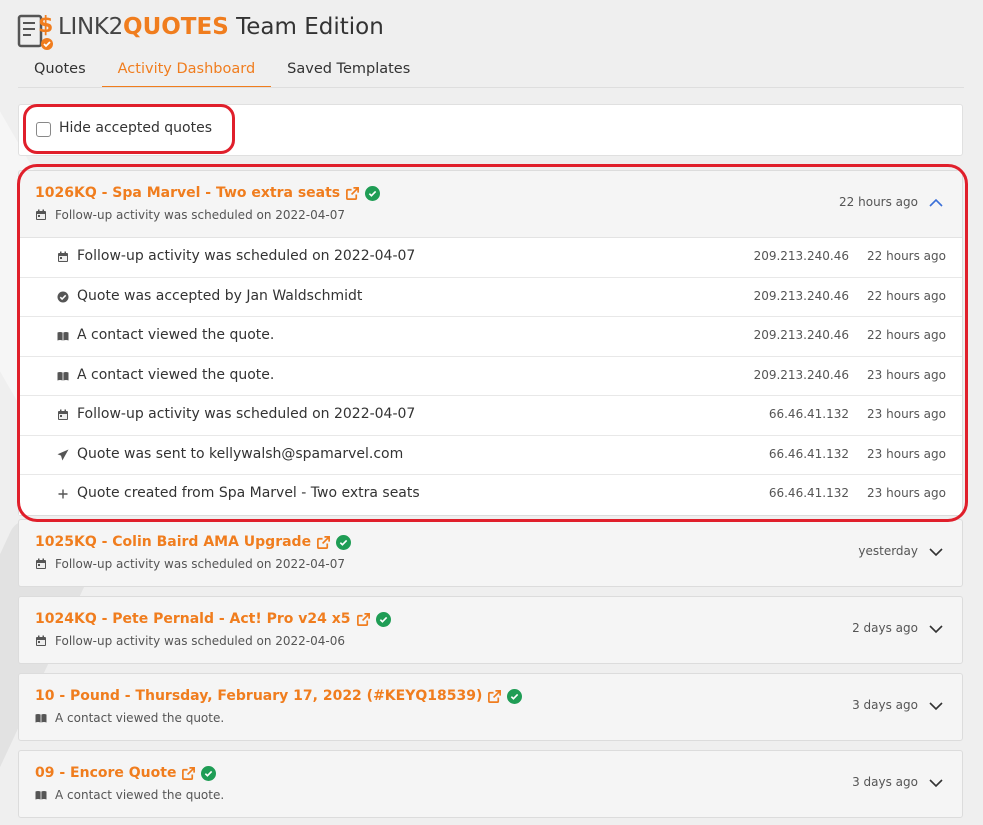 The height and width of the screenshot is (825, 983). I want to click on quote-title-row: 1026KQ - Spa Marvel - Two extra seats, so click(208, 193).